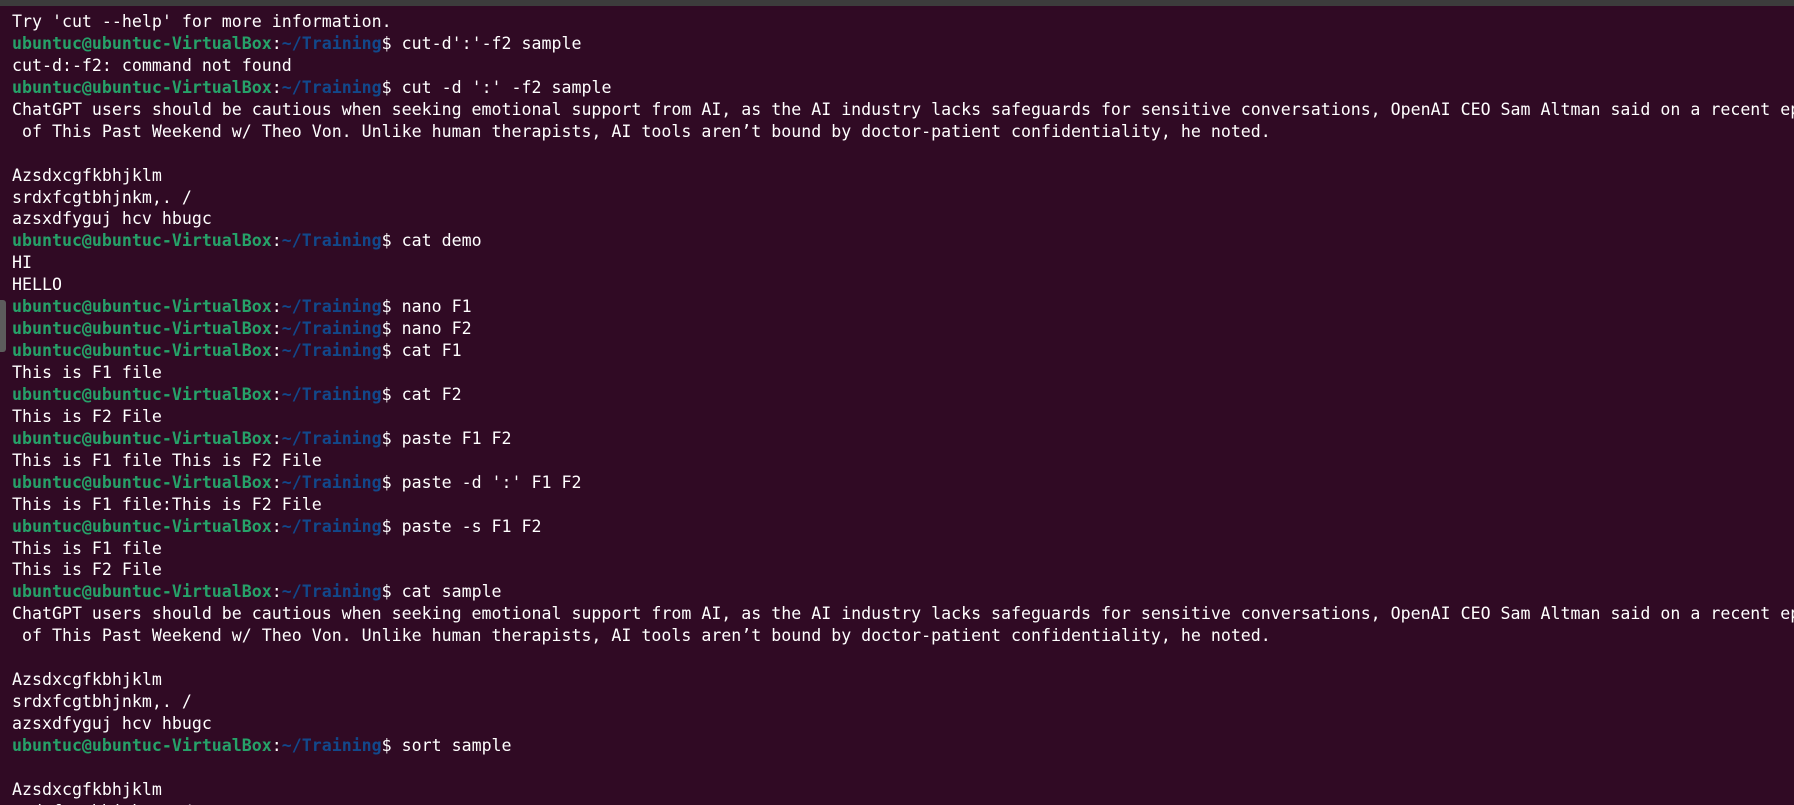 This screenshot has height=805, width=1794. Describe the element at coordinates (471, 526) in the screenshot. I see `command-text: paste -s F1 F2` at that location.